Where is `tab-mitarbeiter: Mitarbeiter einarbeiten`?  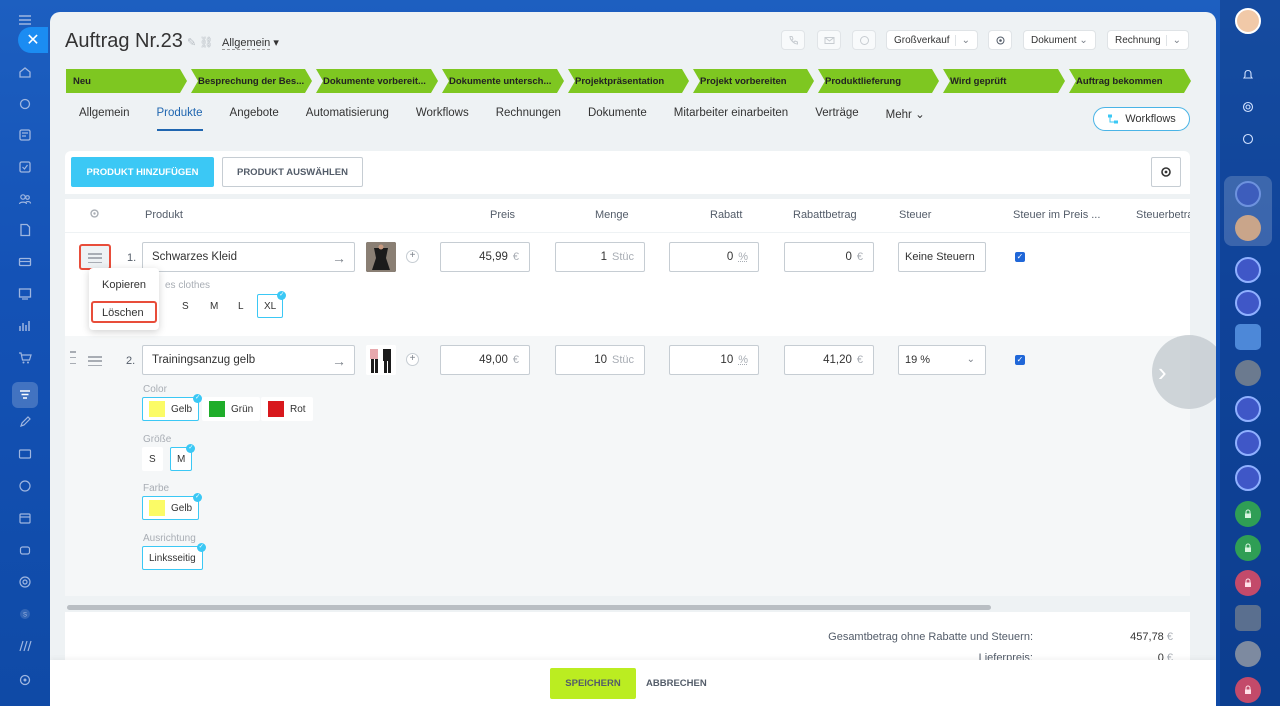
tab-mitarbeiter: Mitarbeiter einarbeiten is located at coordinates (731, 119).